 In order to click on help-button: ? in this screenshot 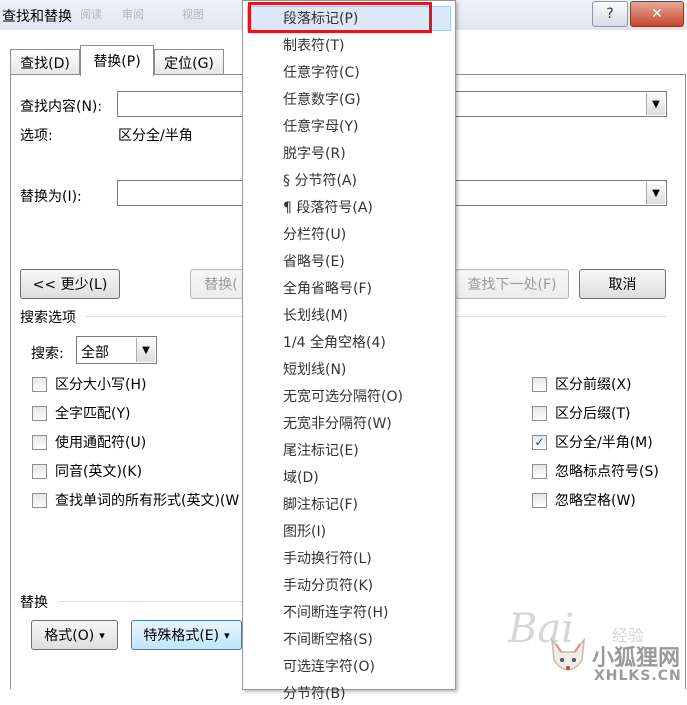, I will do `click(610, 14)`.